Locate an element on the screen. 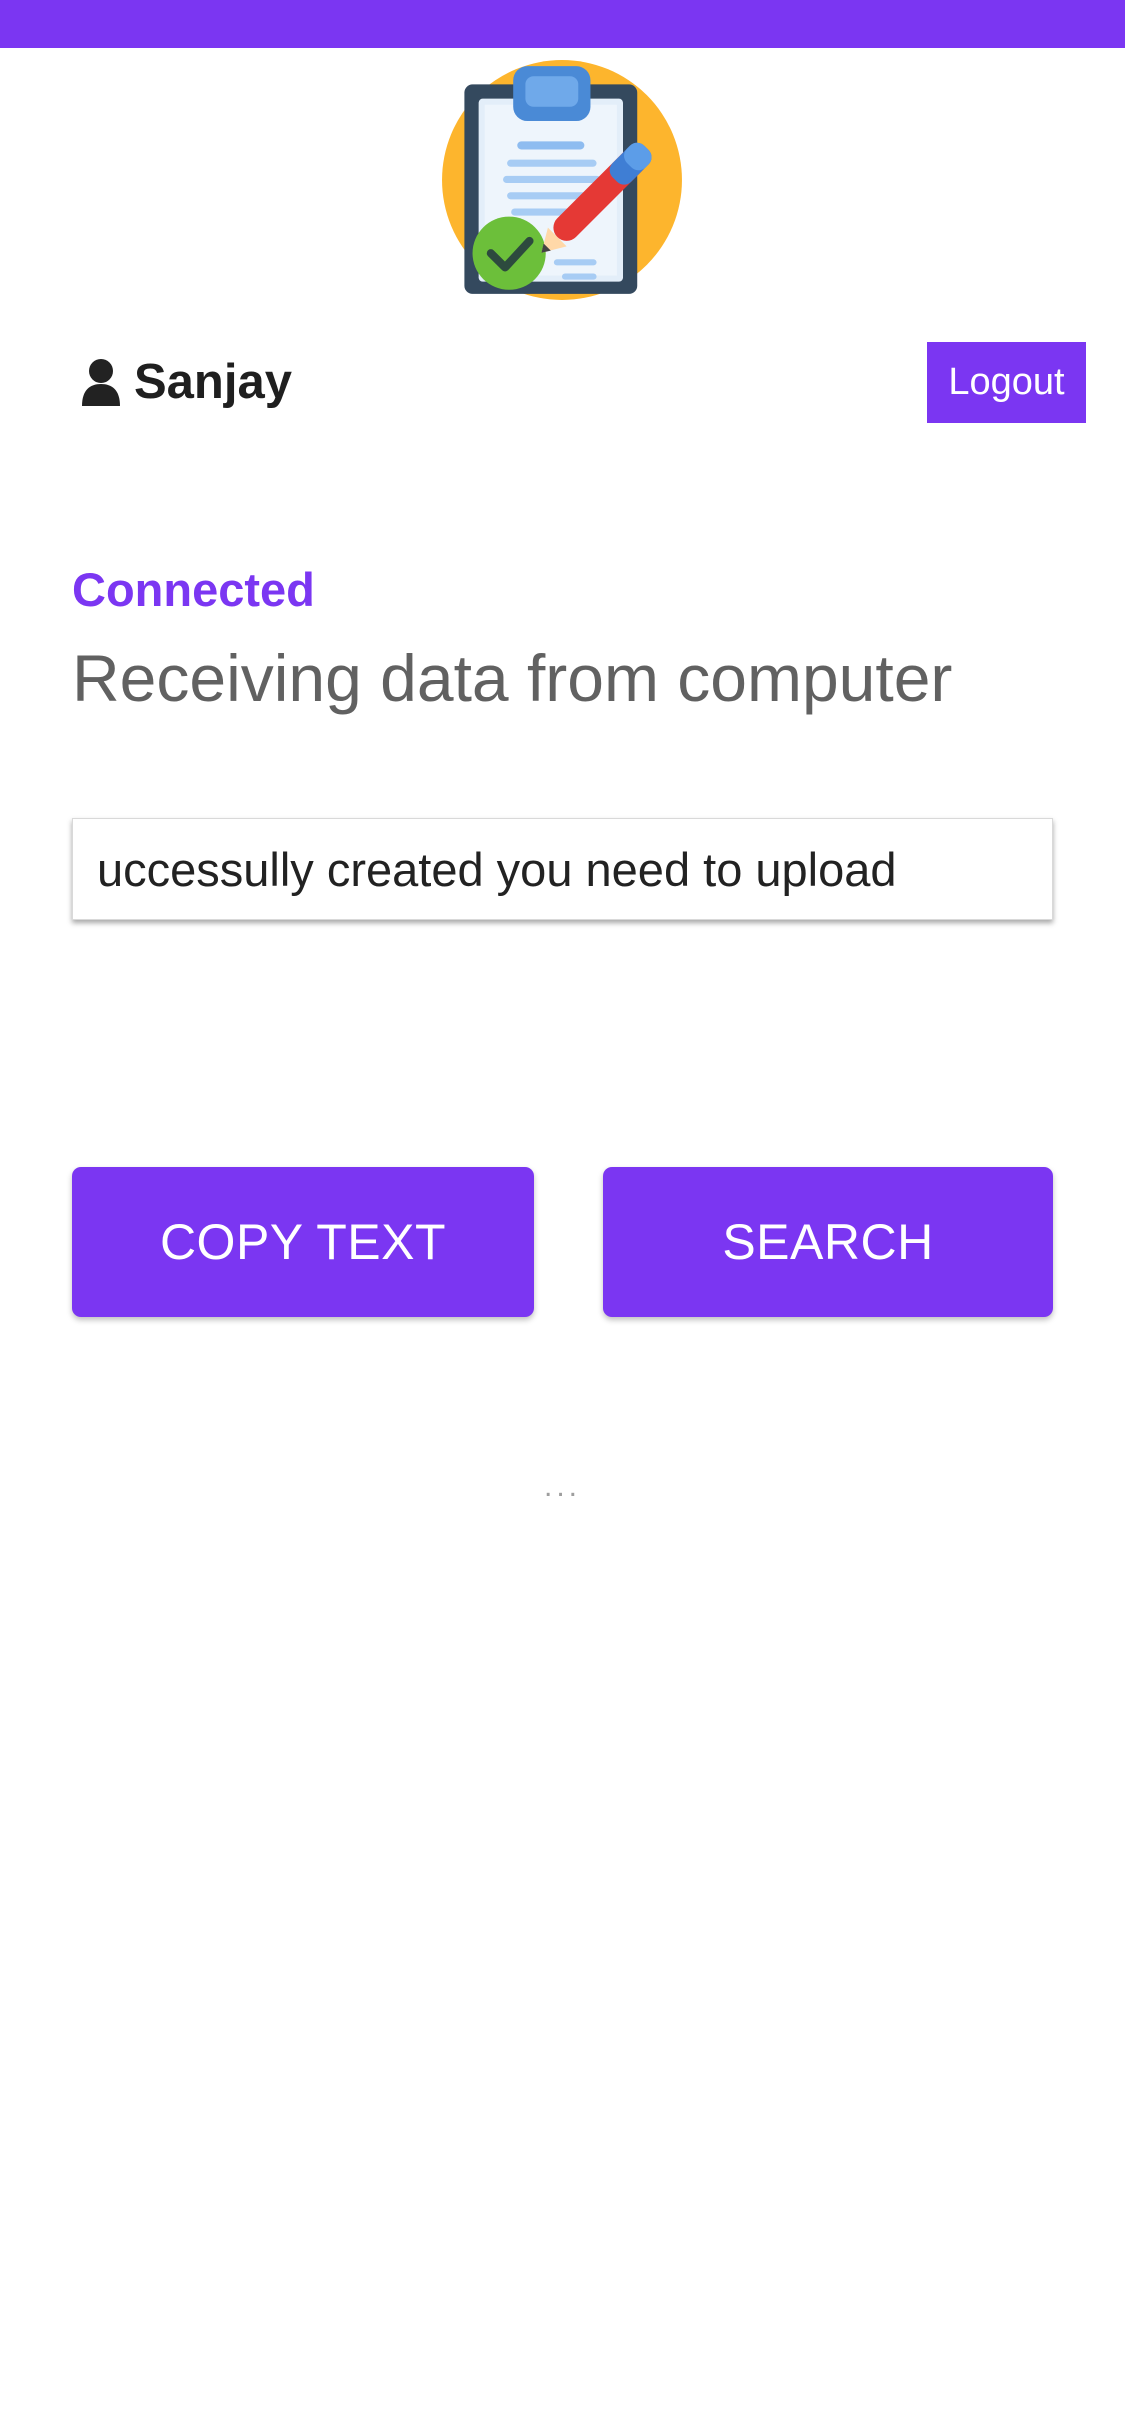  logout-button: Logout is located at coordinates (1006, 382).